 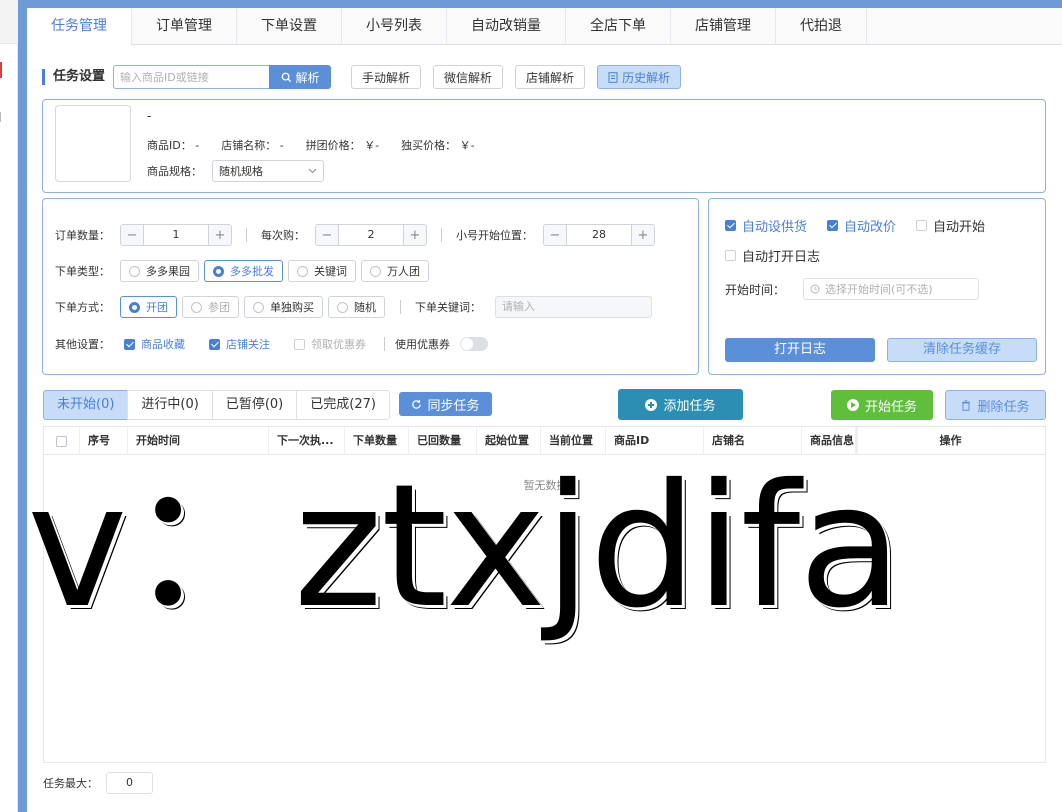 I want to click on type-option-label: 多多批发, so click(x=252, y=271).